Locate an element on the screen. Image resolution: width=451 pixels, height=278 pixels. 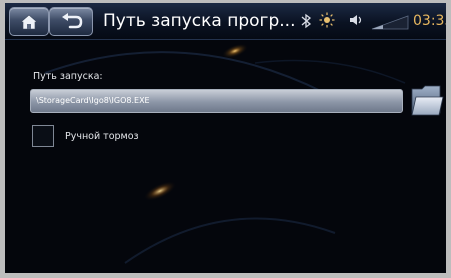
home-button is located at coordinates (29, 21).